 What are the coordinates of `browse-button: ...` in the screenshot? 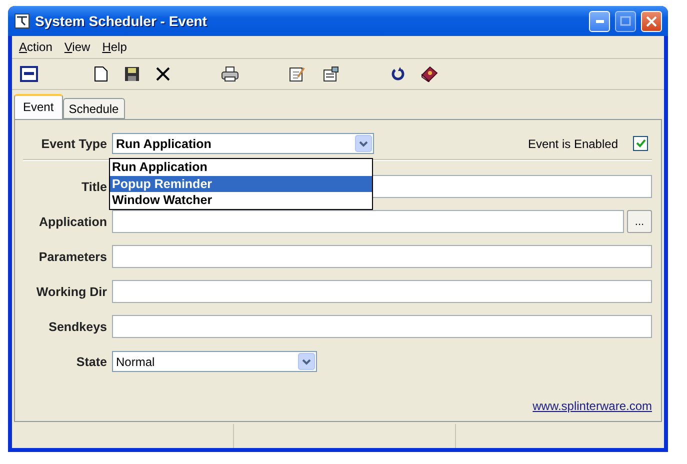 It's located at (639, 221).